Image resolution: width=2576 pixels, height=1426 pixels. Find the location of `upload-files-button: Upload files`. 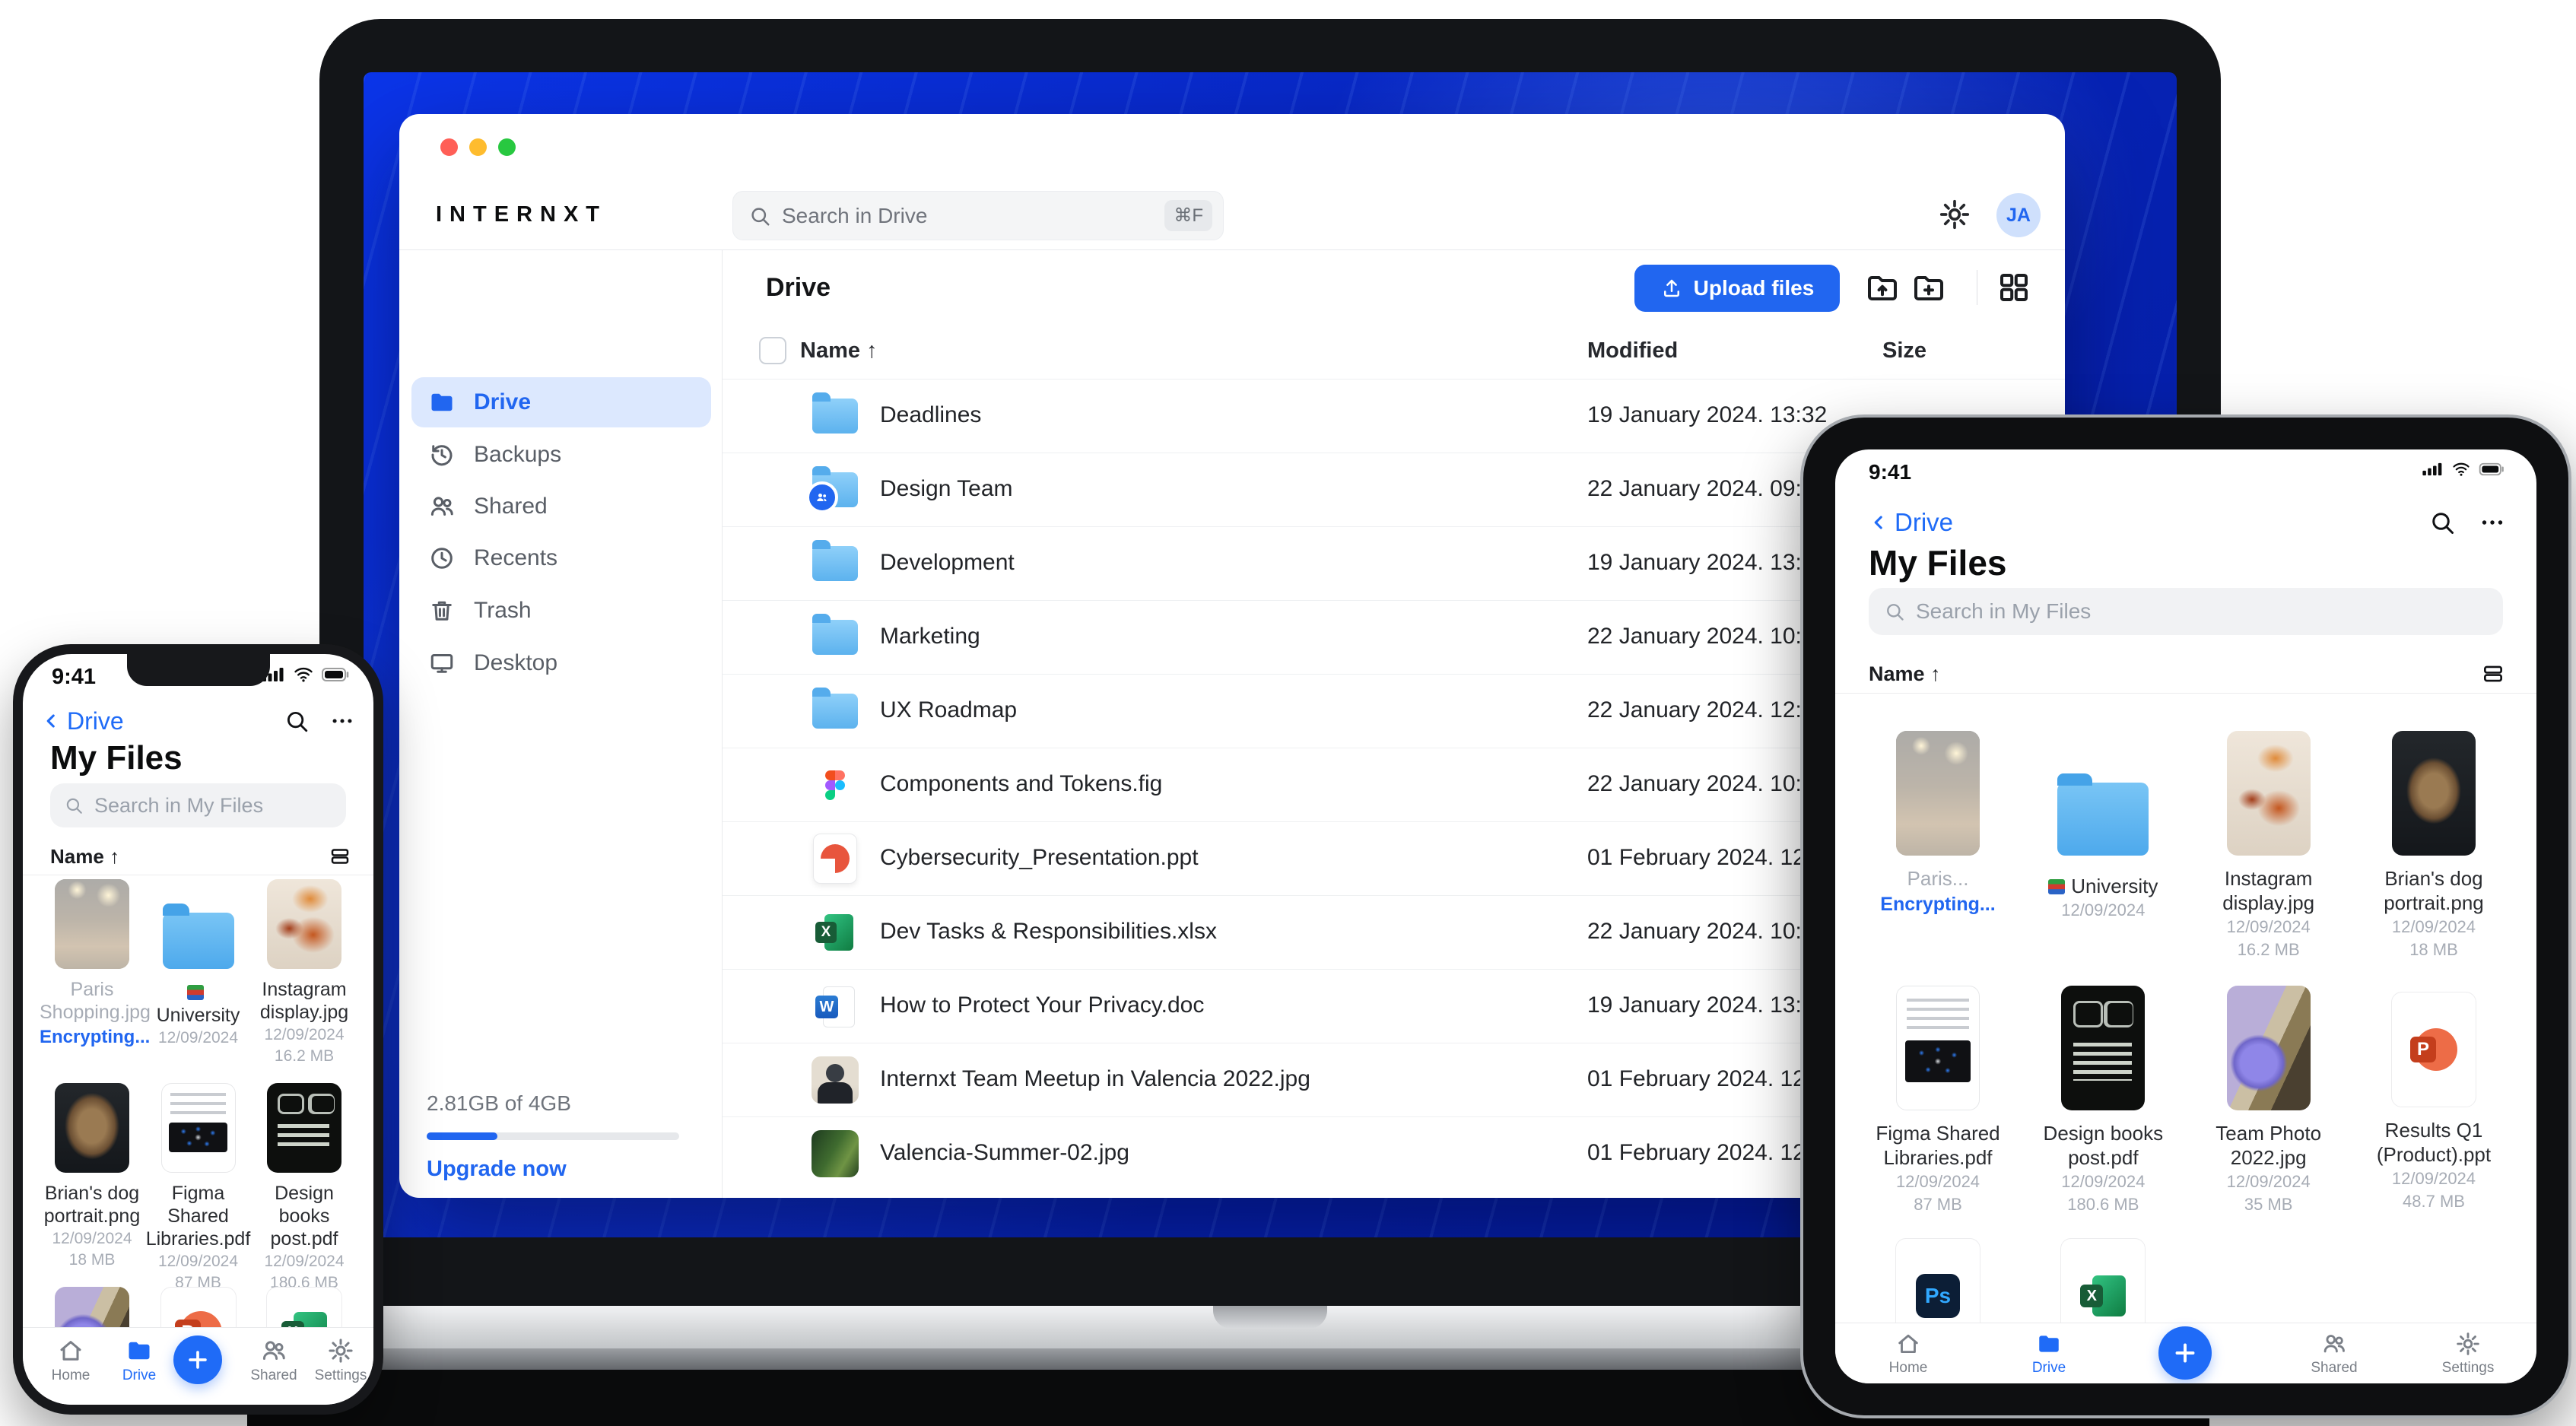

upload-files-button: Upload files is located at coordinates (1737, 288).